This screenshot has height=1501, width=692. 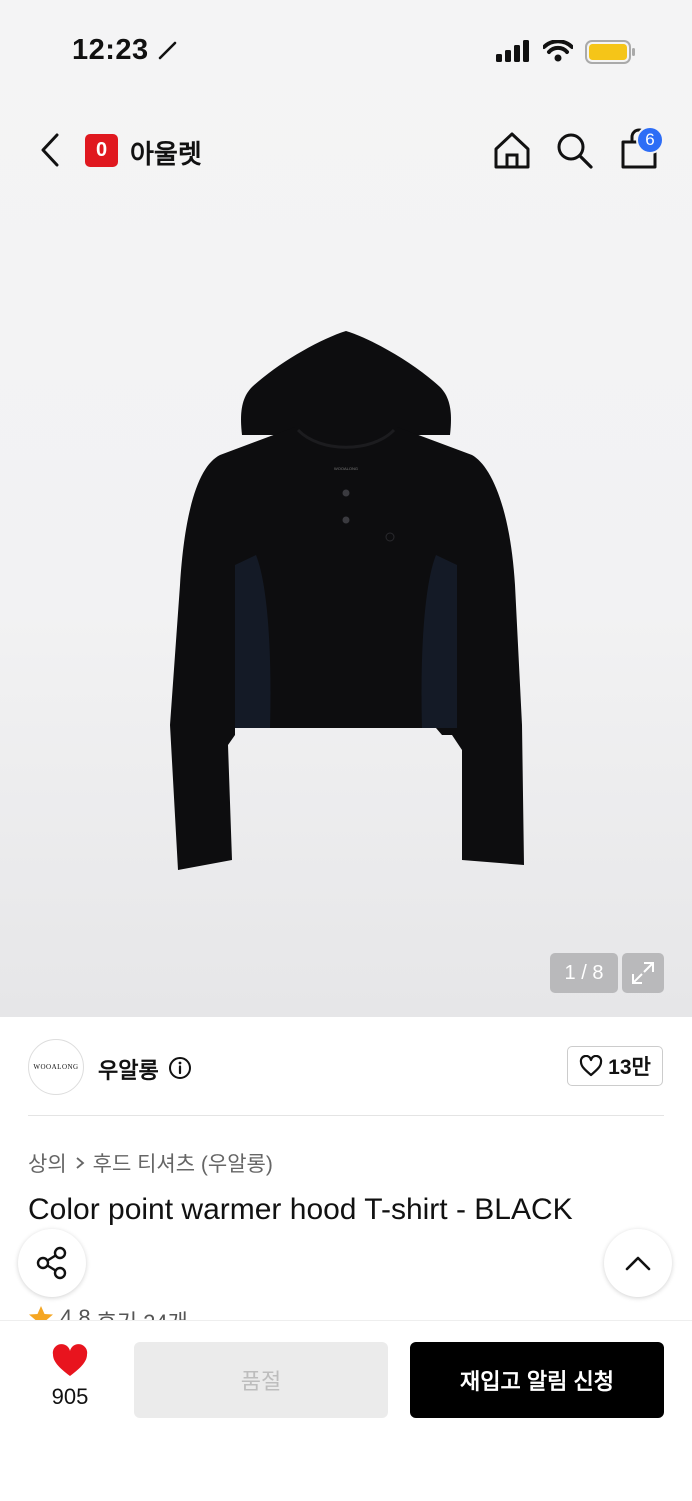 What do you see at coordinates (166, 152) in the screenshot?
I see `app-title: 아울렛` at bounding box center [166, 152].